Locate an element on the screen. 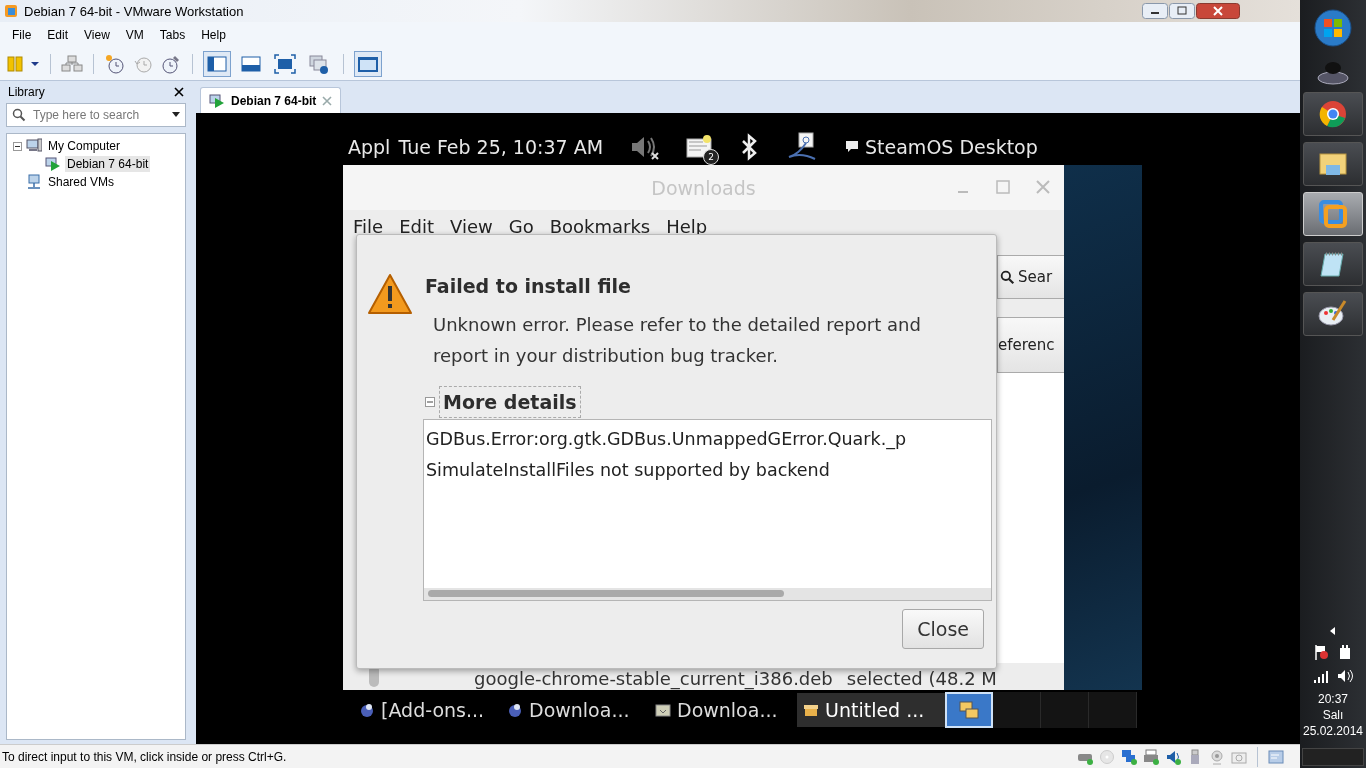 Image resolution: width=1366 pixels, height=768 pixels. menu-item: Tabs is located at coordinates (172, 35).